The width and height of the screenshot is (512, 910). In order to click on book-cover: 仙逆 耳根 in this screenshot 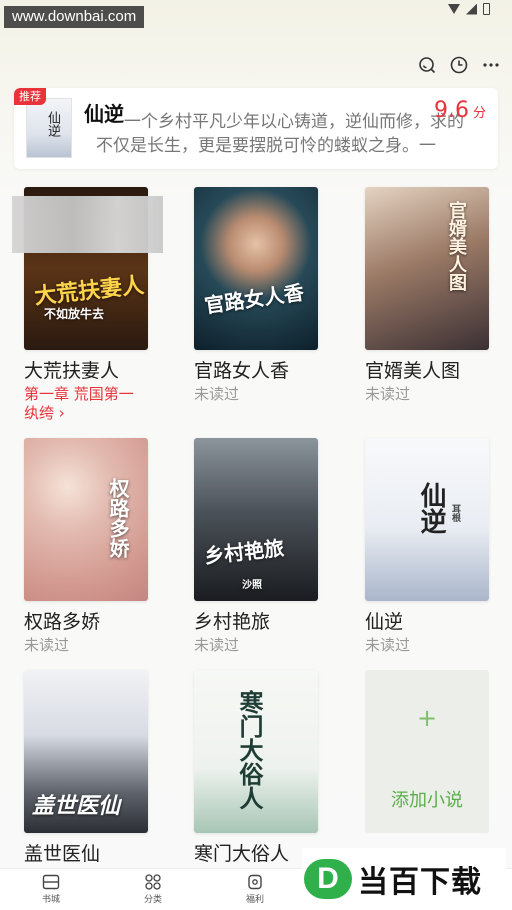, I will do `click(427, 519)`.